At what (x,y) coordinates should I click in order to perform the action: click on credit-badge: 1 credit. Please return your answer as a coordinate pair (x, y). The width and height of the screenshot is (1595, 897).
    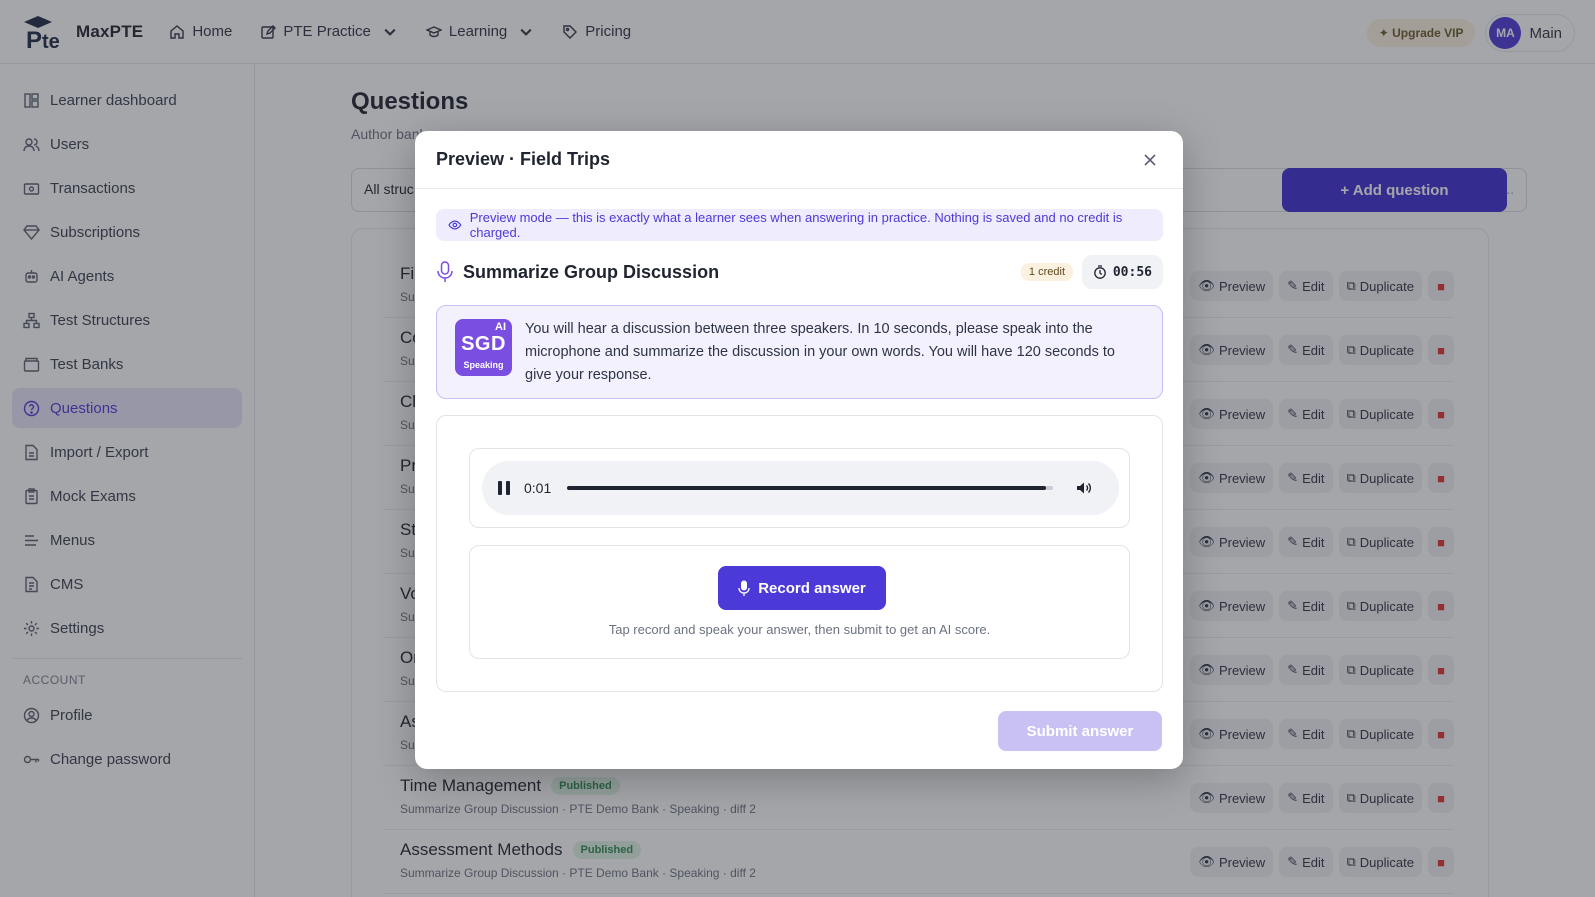
    Looking at the image, I should click on (1046, 272).